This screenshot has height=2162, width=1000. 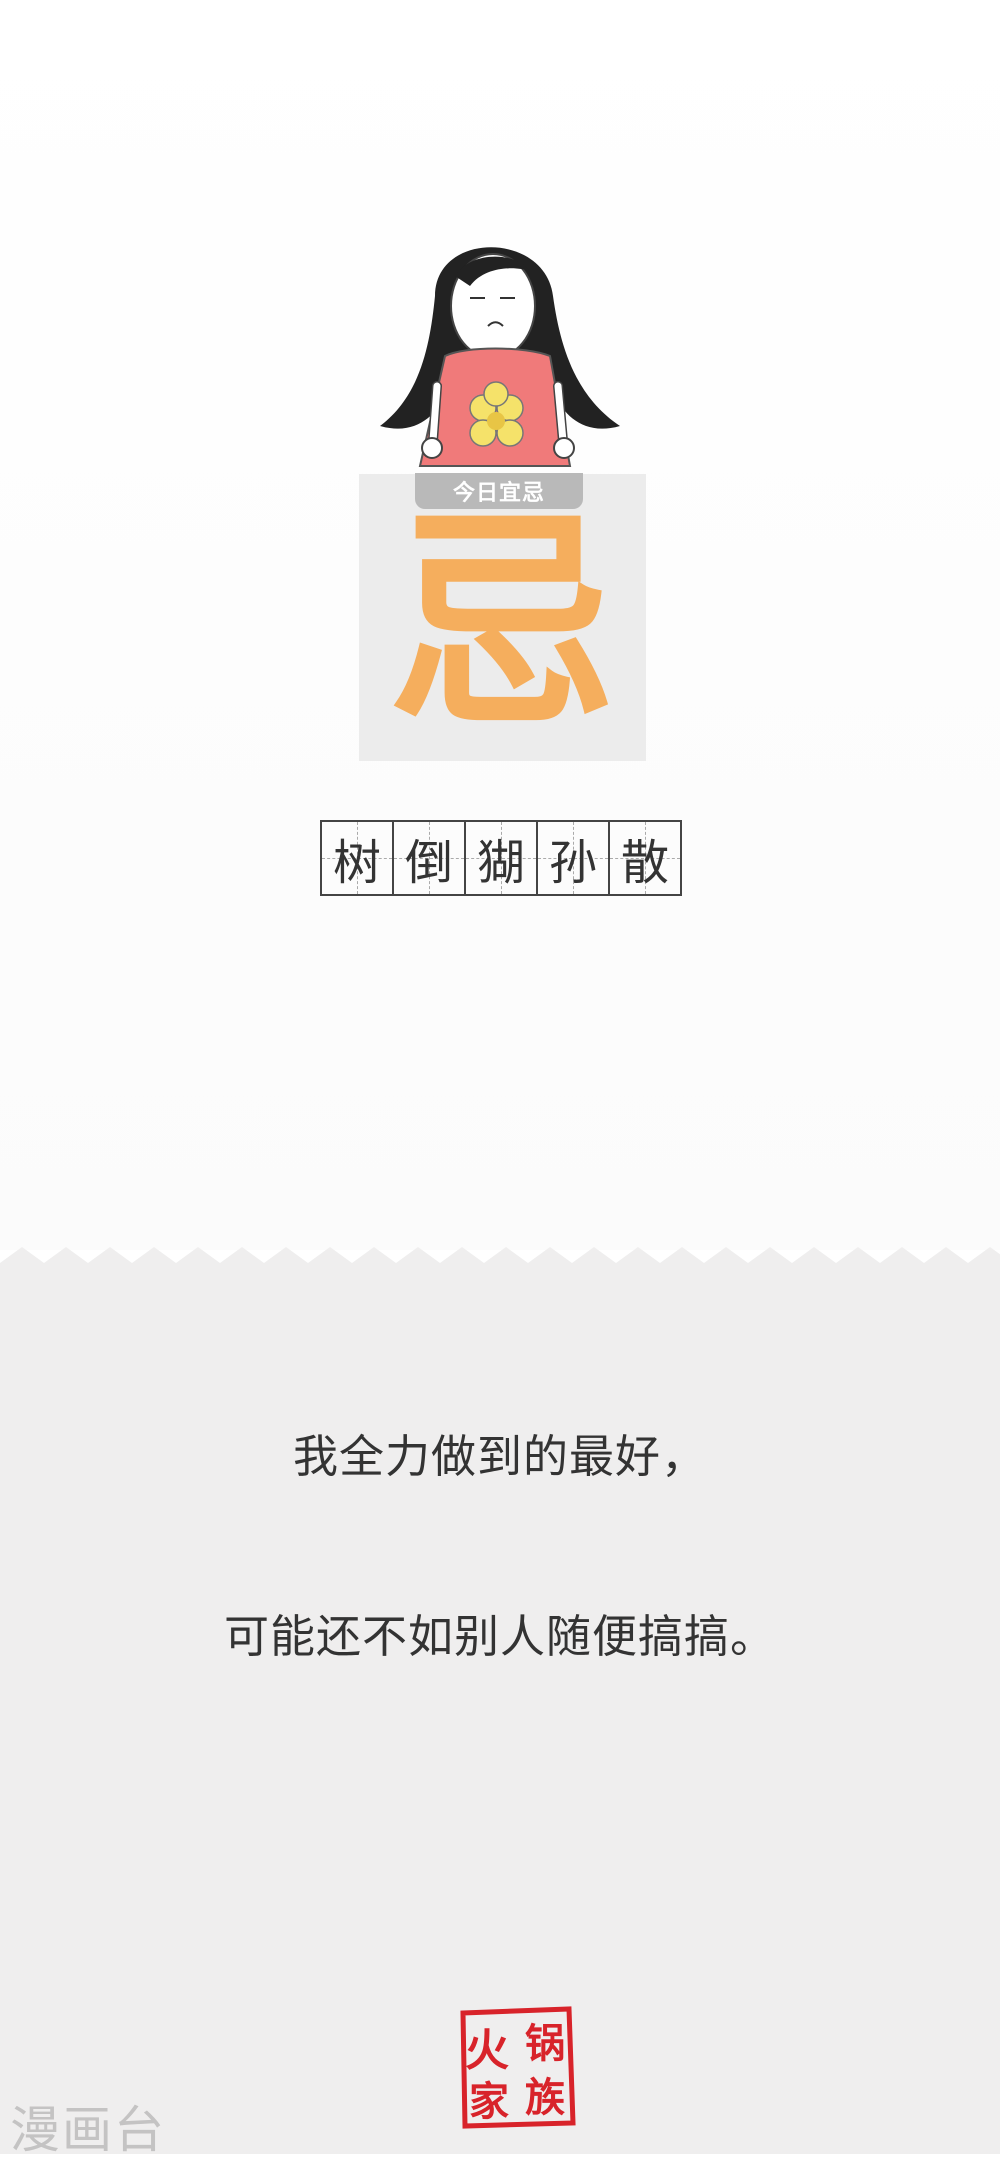 I want to click on watermark: 漫画台, so click(x=88, y=2130).